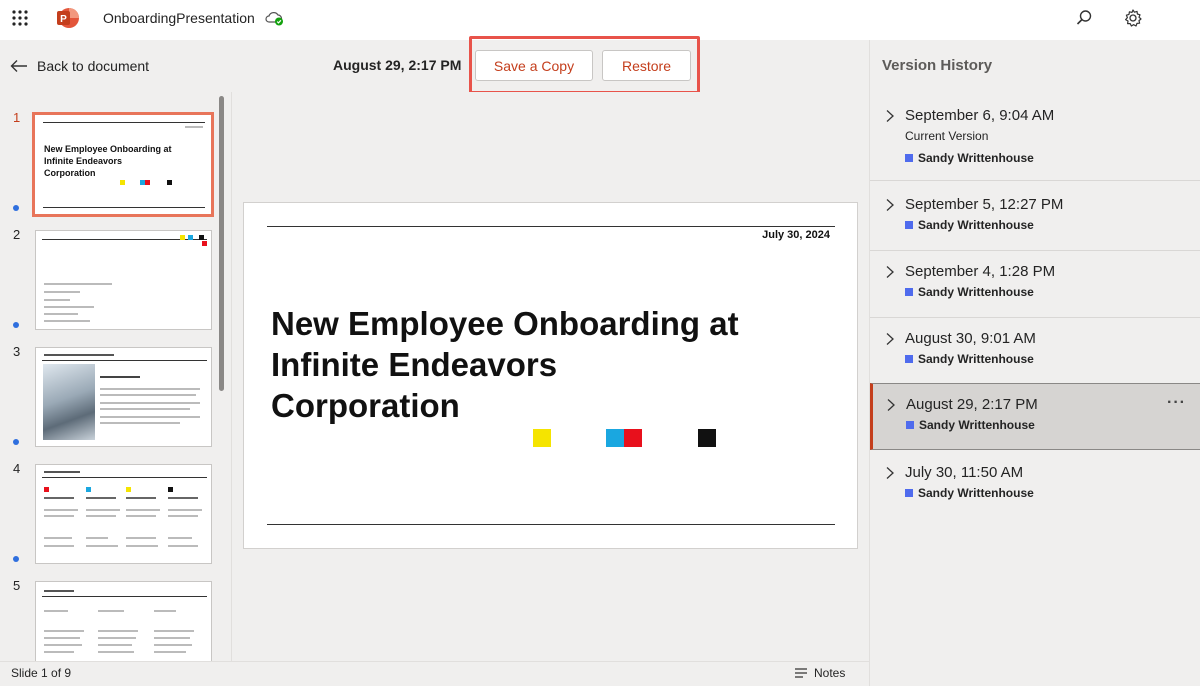 Image resolution: width=1200 pixels, height=686 pixels. What do you see at coordinates (980, 115) in the screenshot?
I see `version-date: September 6, 9:04 AM` at bounding box center [980, 115].